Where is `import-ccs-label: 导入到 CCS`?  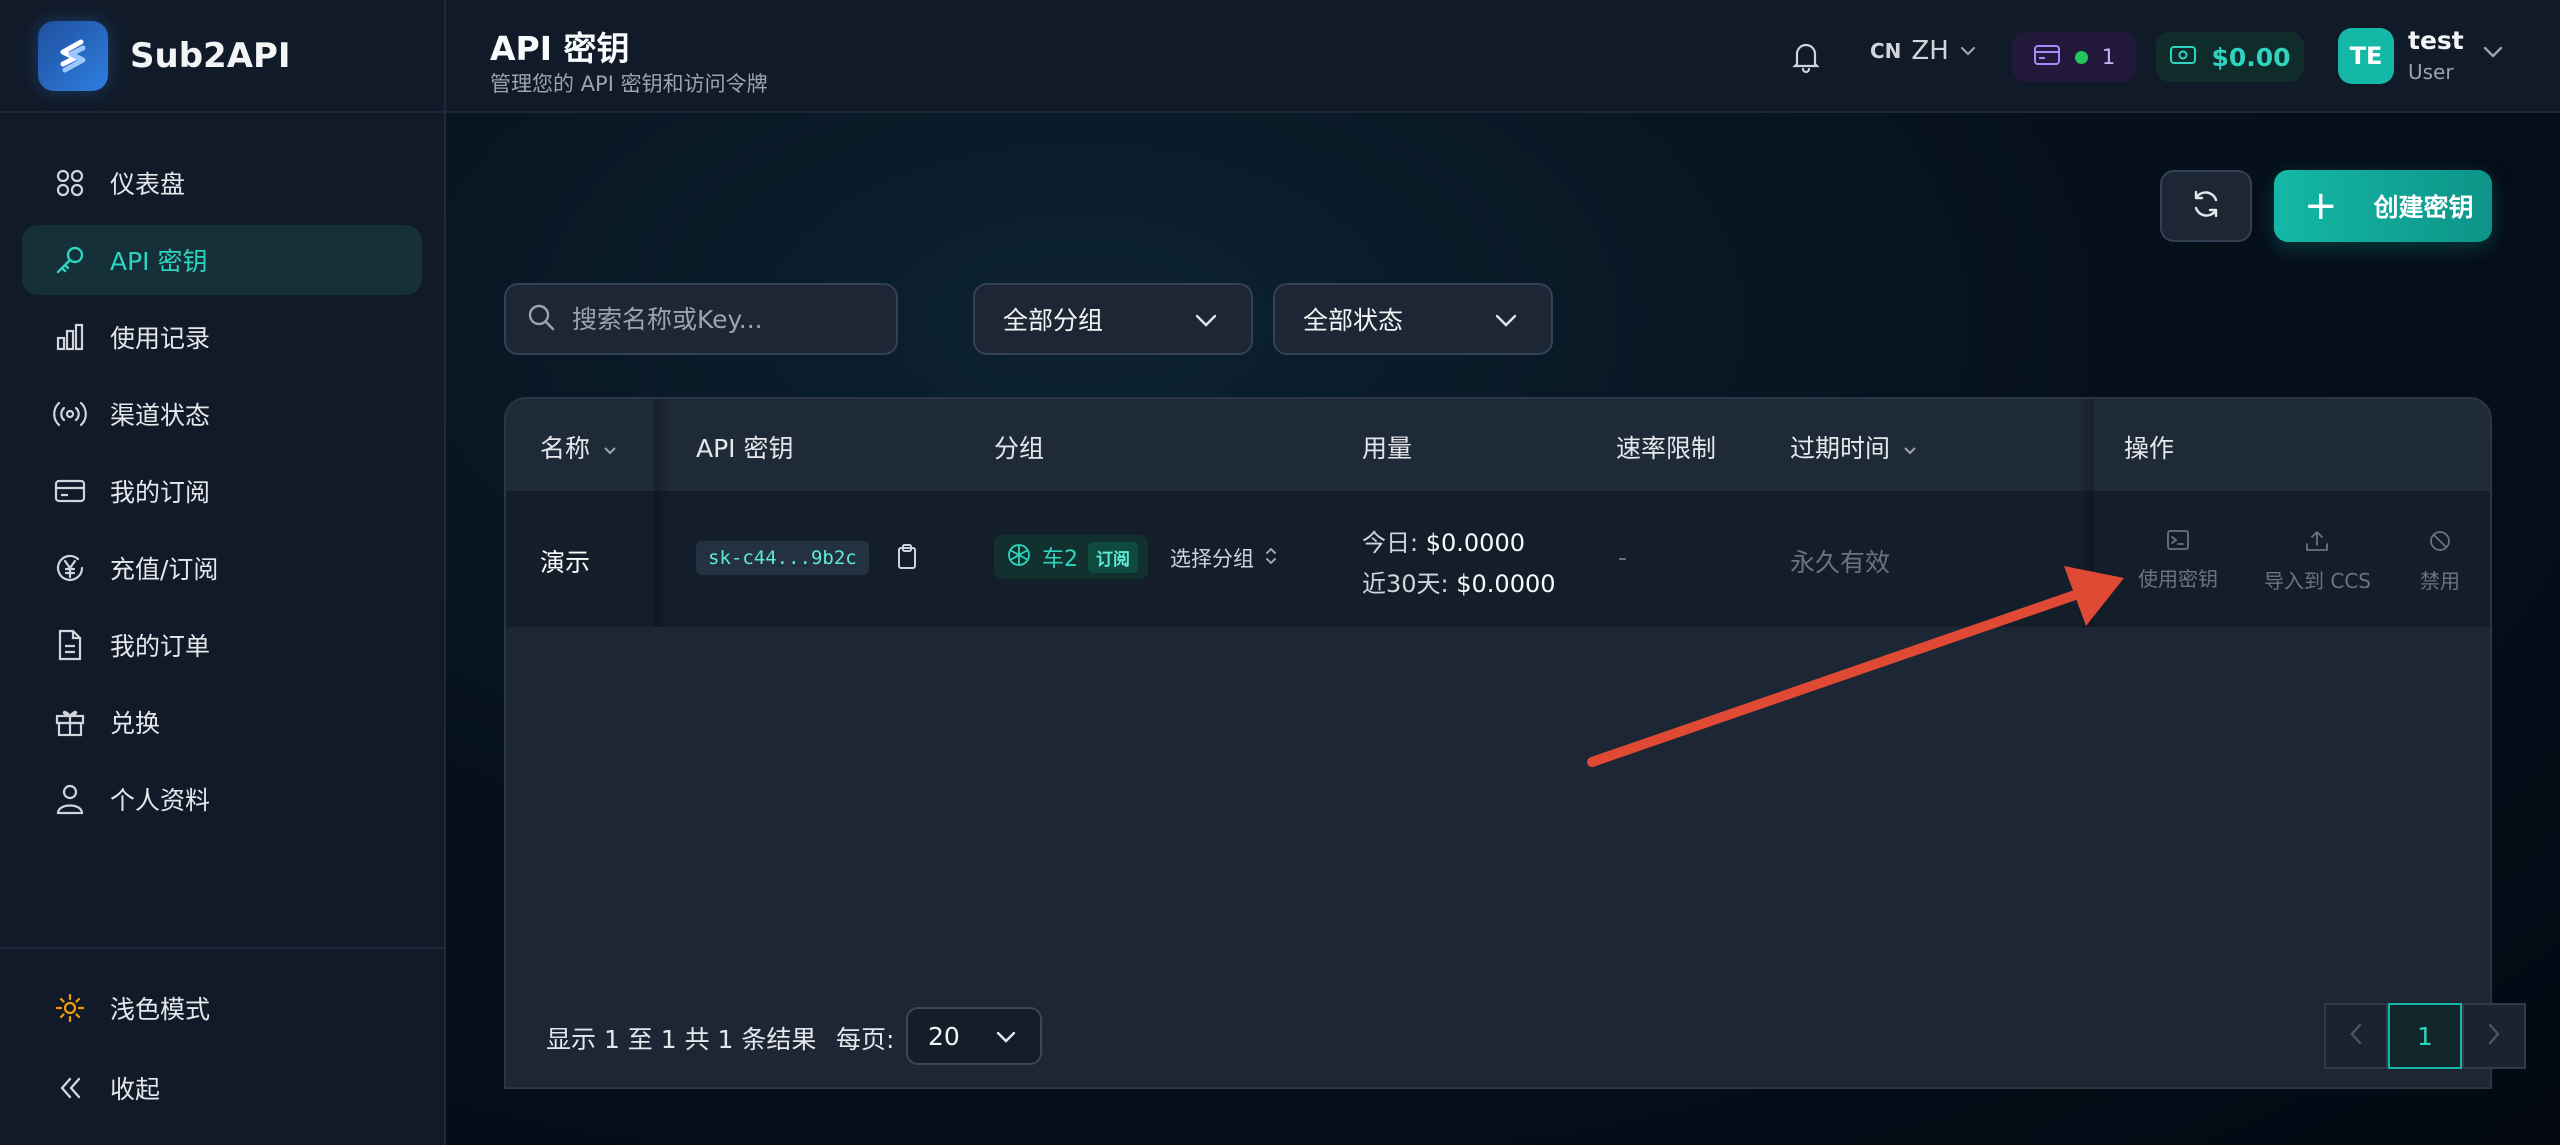
import-ccs-label: 导入到 CCS is located at coordinates (2317, 581).